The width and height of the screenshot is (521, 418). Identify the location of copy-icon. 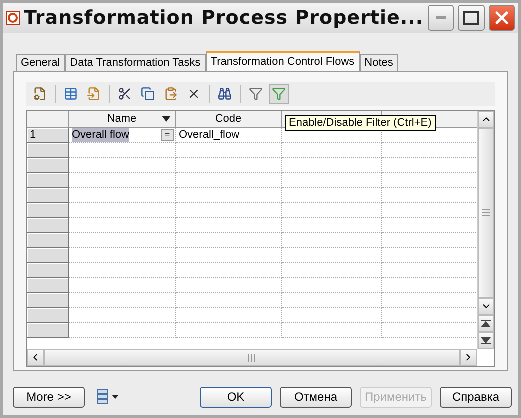
(148, 94).